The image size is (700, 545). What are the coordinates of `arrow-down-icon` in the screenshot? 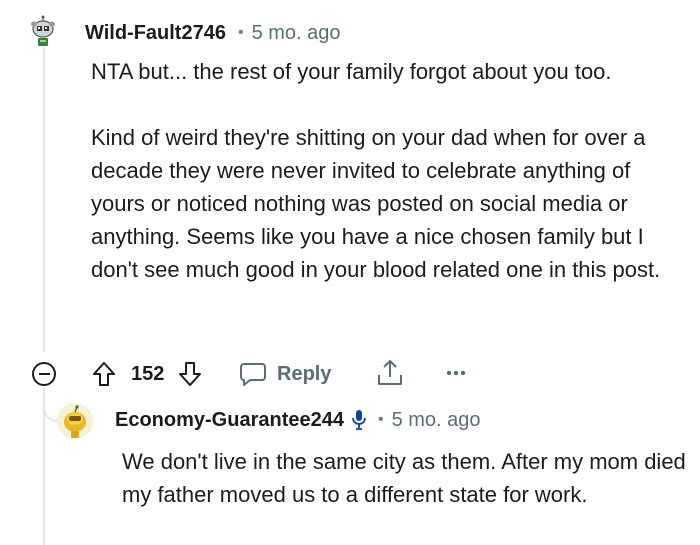 It's located at (190, 374).